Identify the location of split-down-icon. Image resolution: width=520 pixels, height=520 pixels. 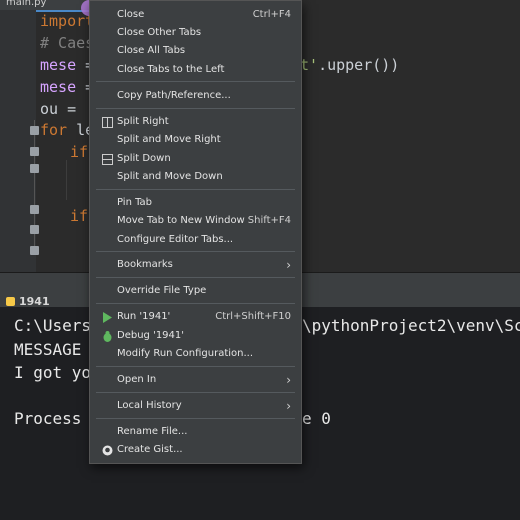
(107, 159).